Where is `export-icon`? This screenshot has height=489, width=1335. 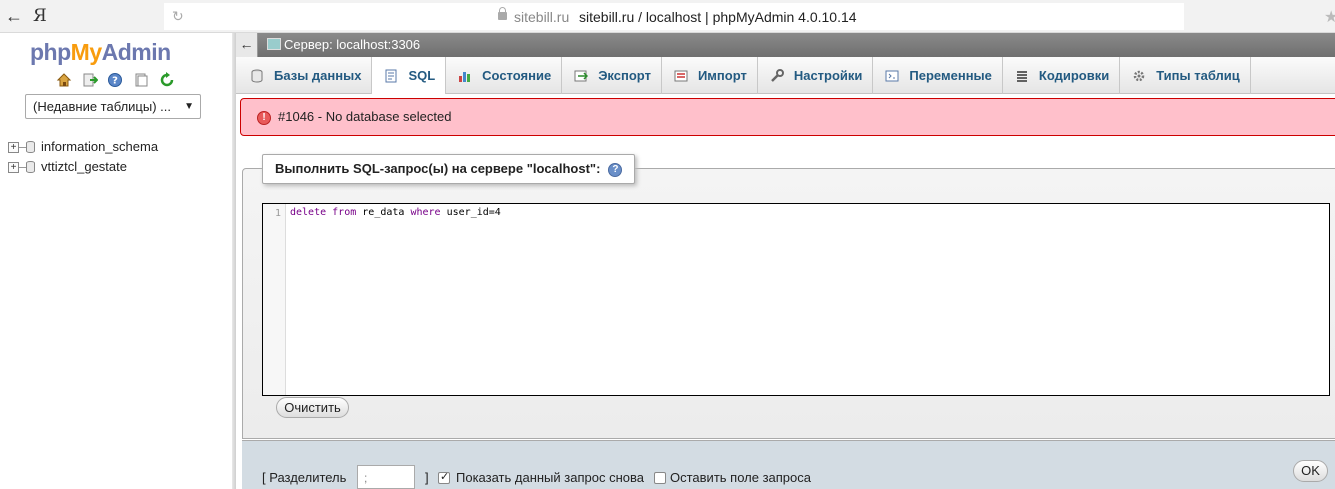
export-icon is located at coordinates (581, 75).